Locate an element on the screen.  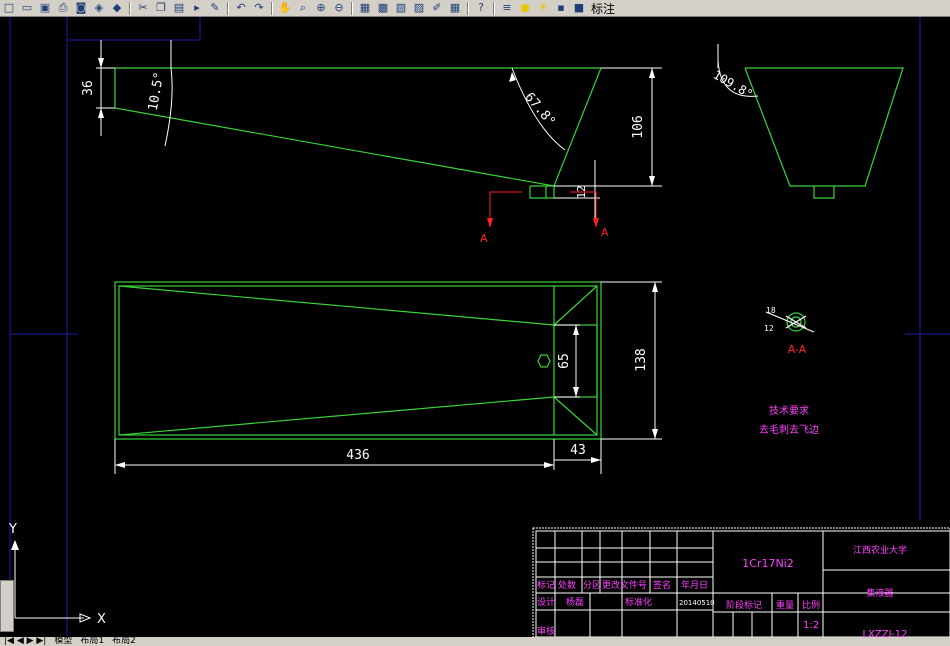
ucs-icon is located at coordinates (51, 581).